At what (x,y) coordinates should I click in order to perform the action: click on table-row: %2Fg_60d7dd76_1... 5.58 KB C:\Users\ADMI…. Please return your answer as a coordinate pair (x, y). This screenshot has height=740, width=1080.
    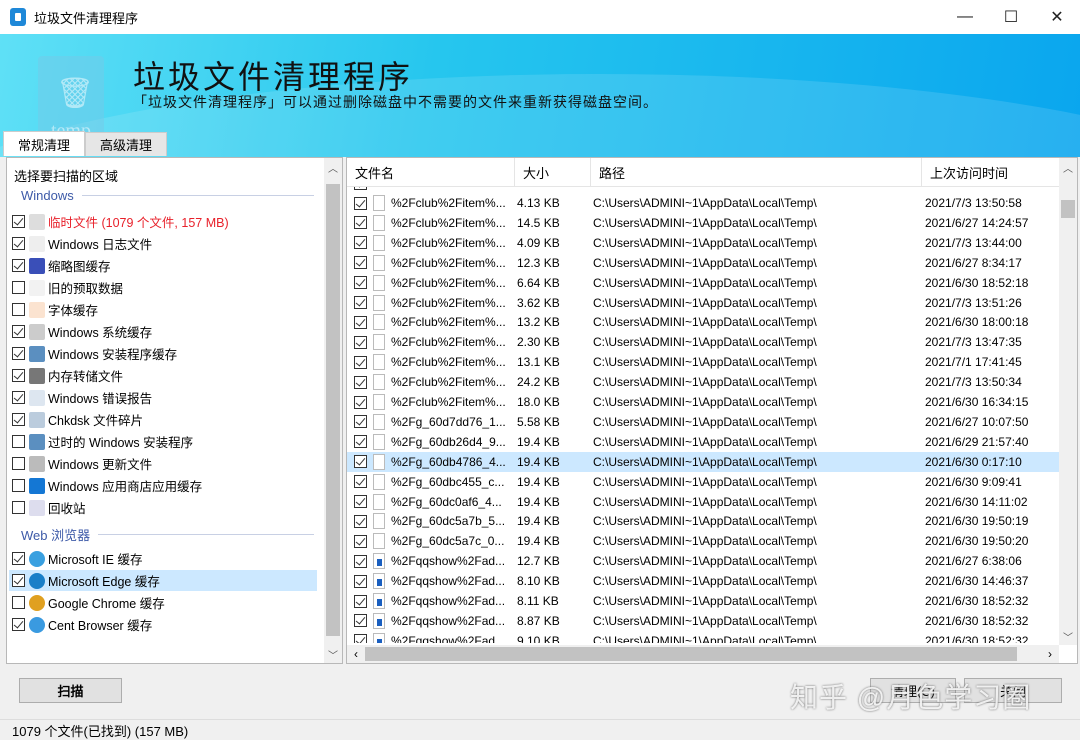
    Looking at the image, I should click on (703, 422).